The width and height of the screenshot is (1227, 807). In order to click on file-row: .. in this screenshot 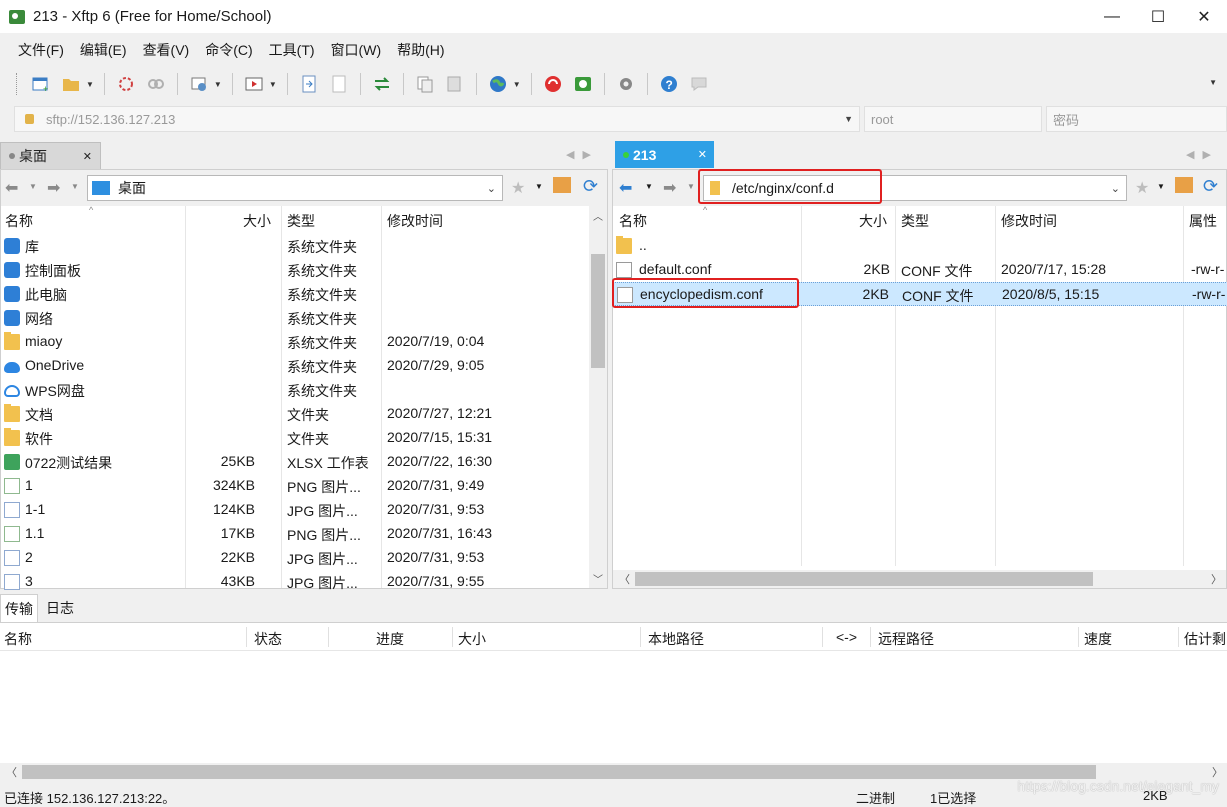, I will do `click(920, 246)`.